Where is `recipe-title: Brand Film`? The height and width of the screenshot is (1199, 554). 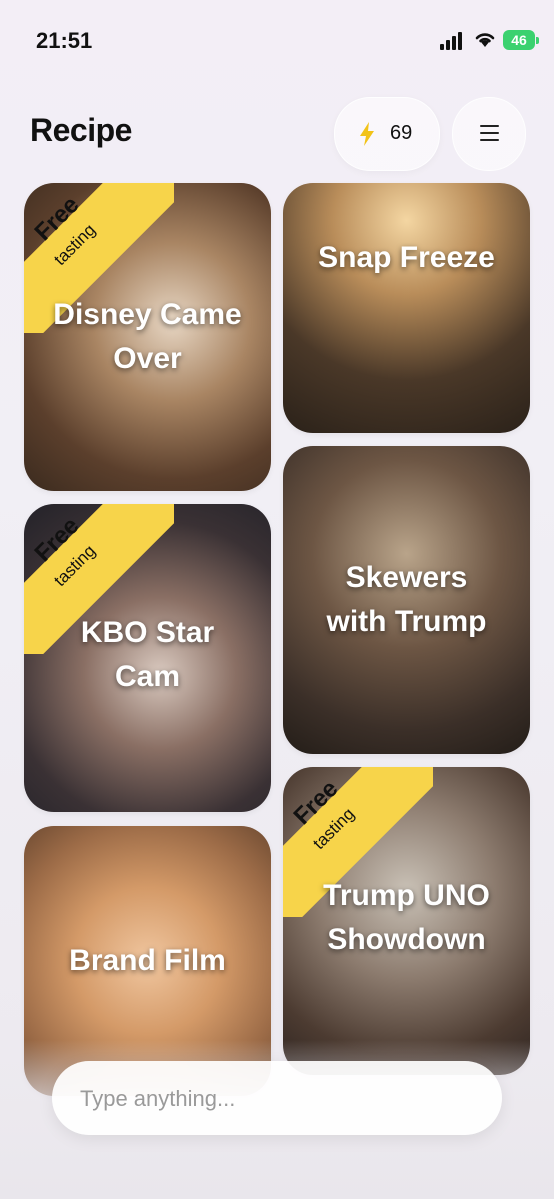
recipe-title: Brand Film is located at coordinates (147, 960).